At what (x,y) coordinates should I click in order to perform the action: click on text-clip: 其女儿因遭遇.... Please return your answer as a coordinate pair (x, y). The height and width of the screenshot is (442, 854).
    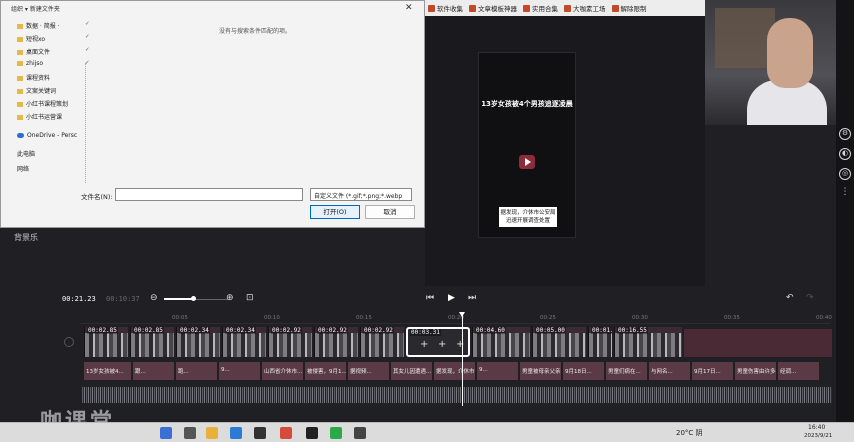
    Looking at the image, I should click on (412, 371).